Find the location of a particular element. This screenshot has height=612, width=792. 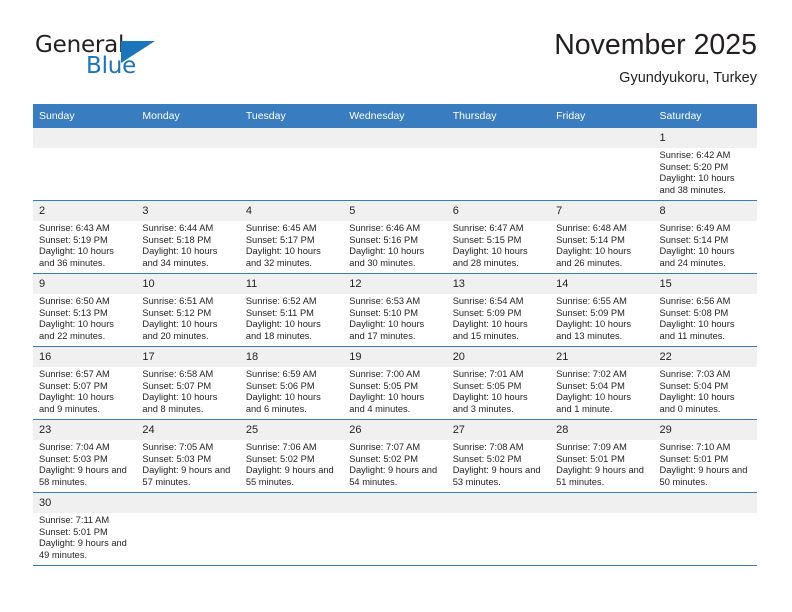

sunset-text: Sunset: 5:09 PM is located at coordinates (487, 312).